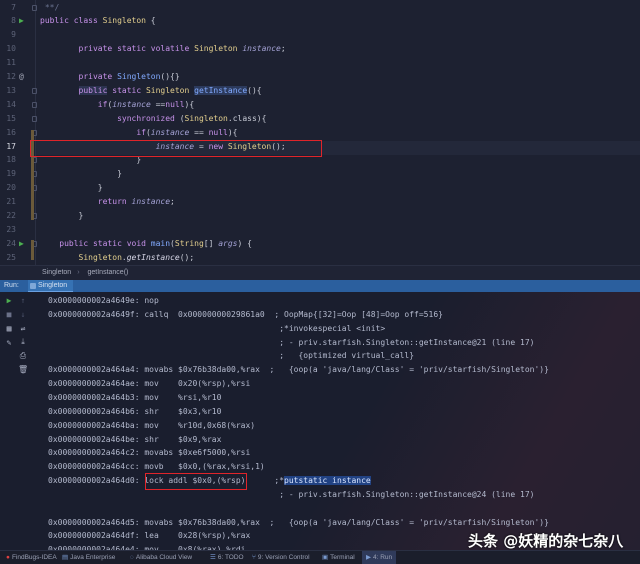 Image resolution: width=640 pixels, height=564 pixels. I want to click on code-token: static, so click(126, 90).